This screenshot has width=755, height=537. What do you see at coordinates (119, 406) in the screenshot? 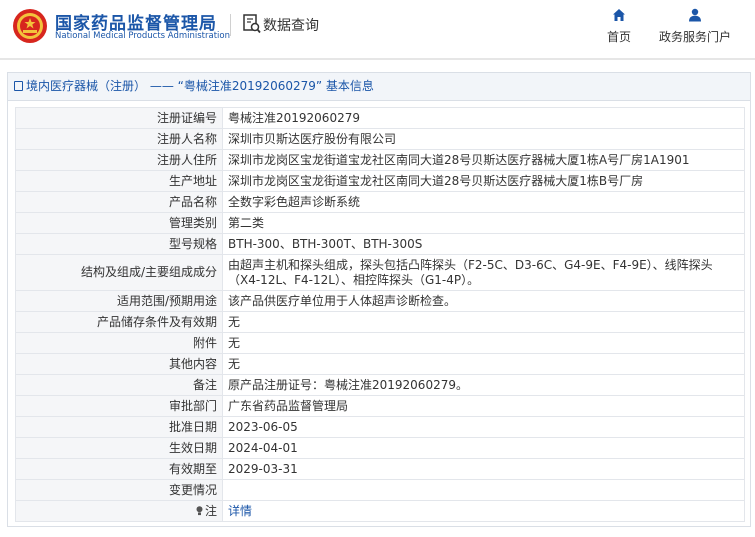
I see `field-label: 审批部门` at bounding box center [119, 406].